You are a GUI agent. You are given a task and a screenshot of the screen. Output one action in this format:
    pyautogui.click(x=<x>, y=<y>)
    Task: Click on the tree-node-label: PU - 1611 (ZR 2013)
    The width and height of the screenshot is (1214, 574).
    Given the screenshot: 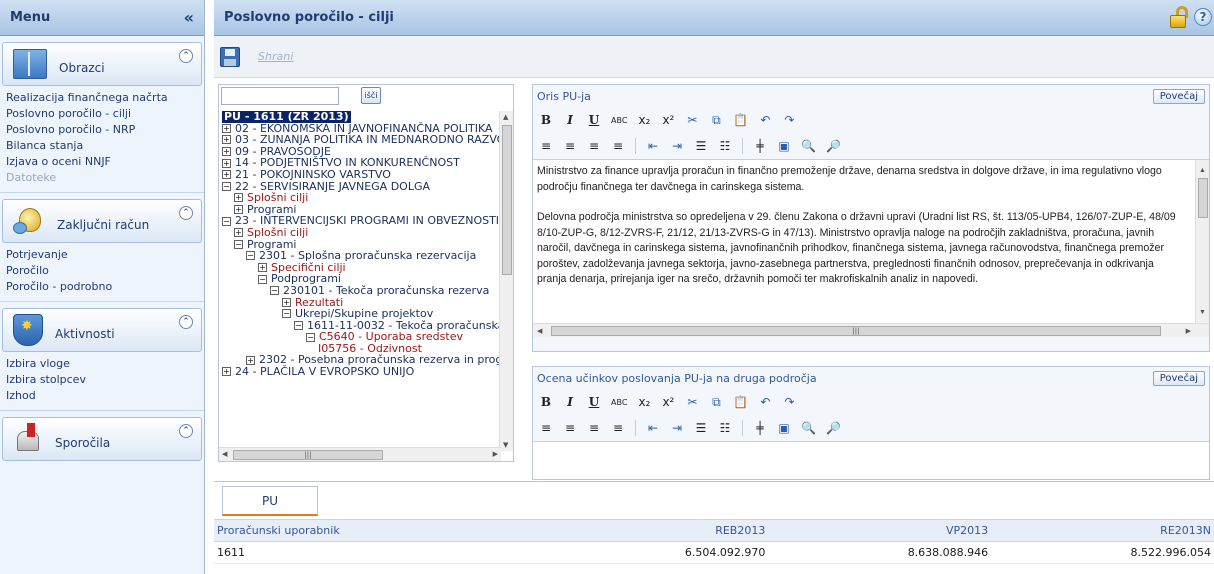 What is the action you would take?
    pyautogui.click(x=286, y=117)
    